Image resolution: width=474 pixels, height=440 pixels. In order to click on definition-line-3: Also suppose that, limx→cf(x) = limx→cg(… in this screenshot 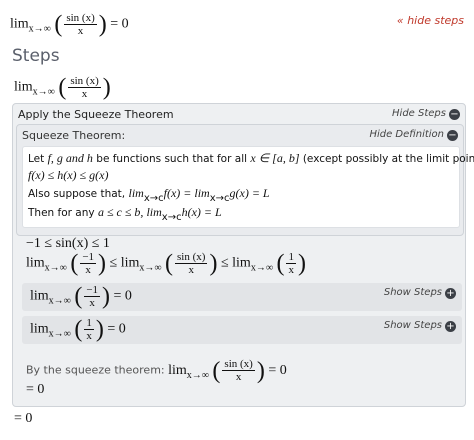, I will do `click(149, 195)`.